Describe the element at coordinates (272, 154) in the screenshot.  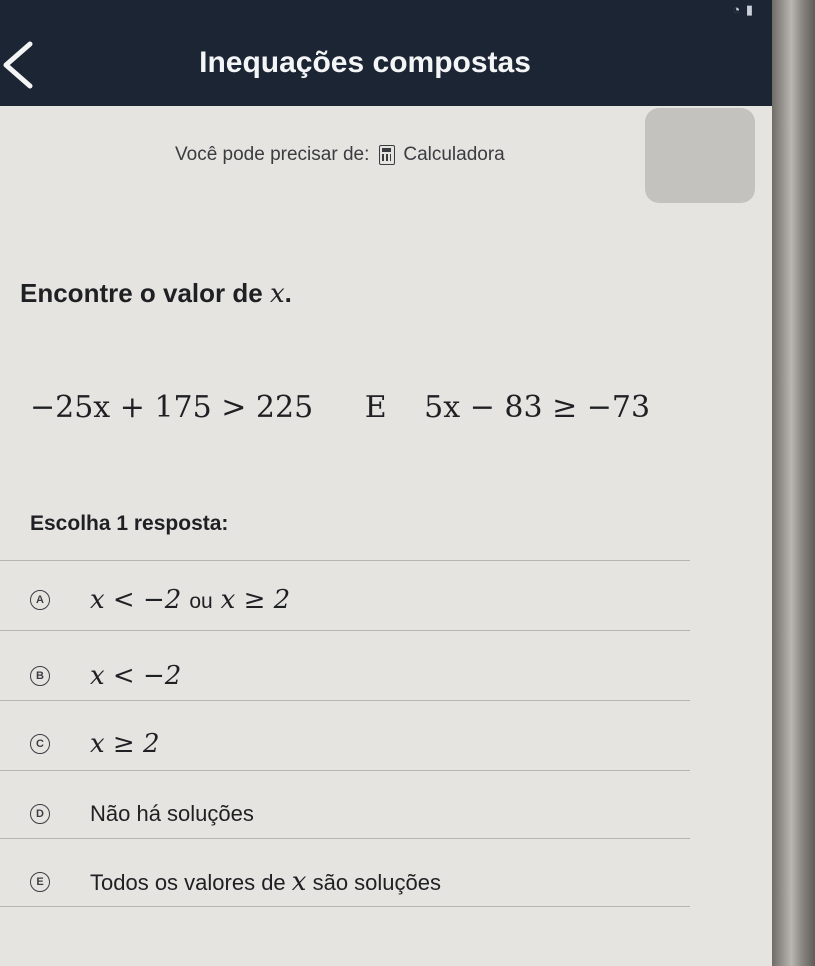
I see `hint-text: Você pode precisar de:` at that location.